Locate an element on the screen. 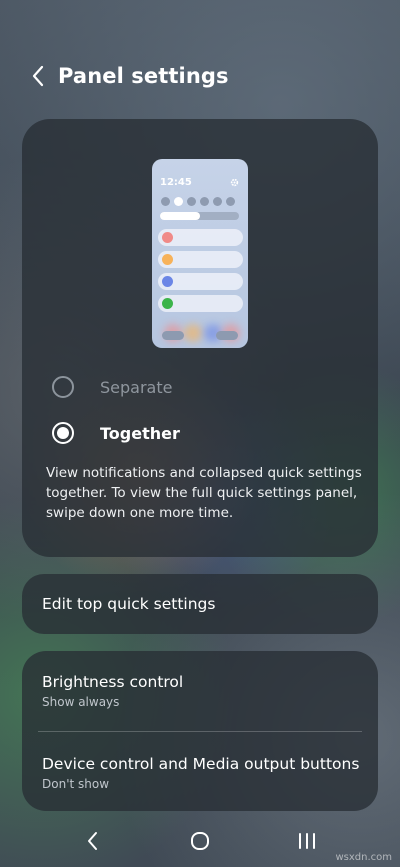 The width and height of the screenshot is (400, 867). divider is located at coordinates (200, 731).